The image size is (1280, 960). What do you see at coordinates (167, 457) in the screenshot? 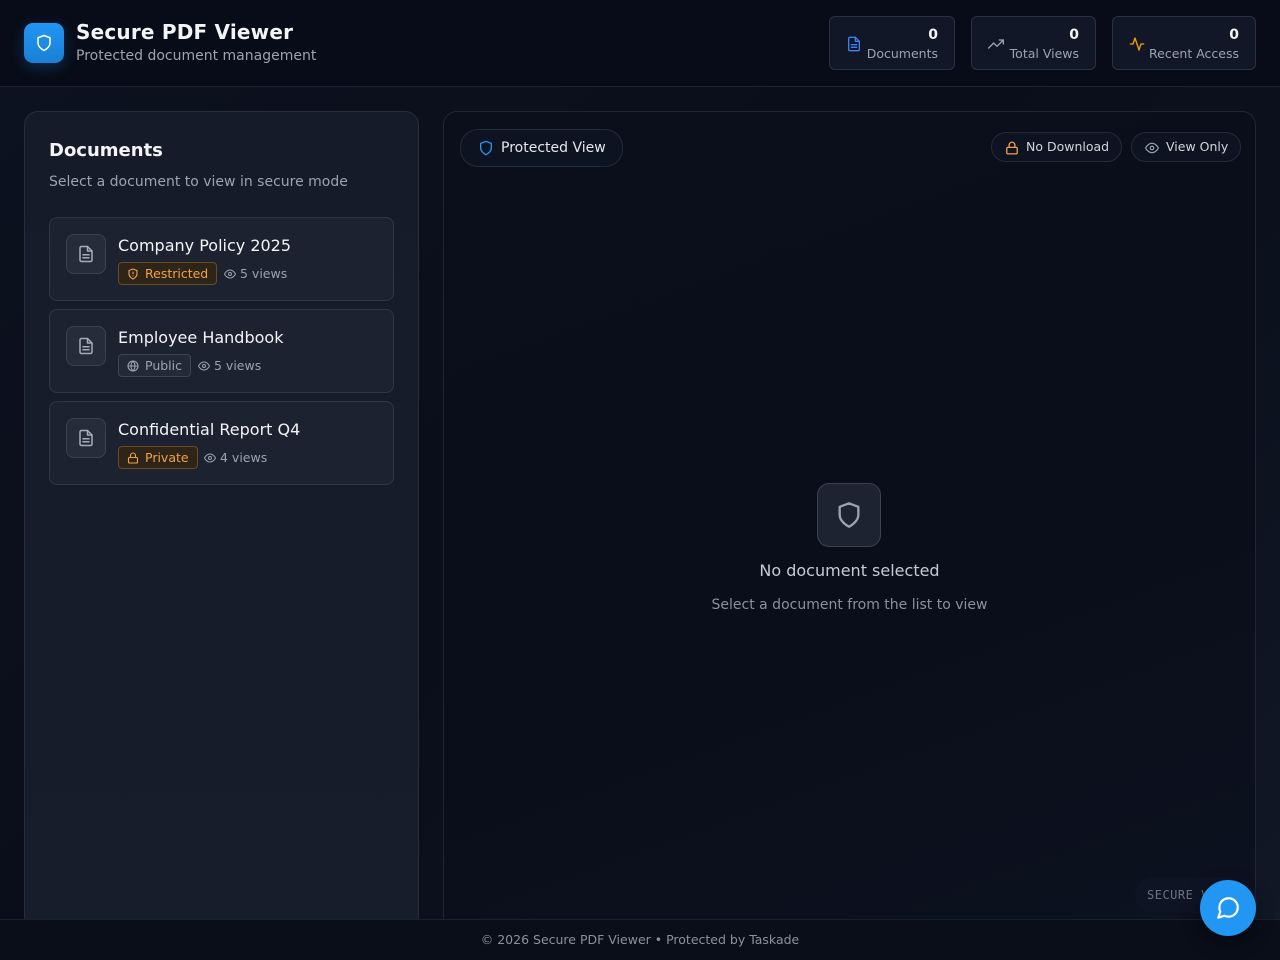
I see `access-badge-label: Private` at bounding box center [167, 457].